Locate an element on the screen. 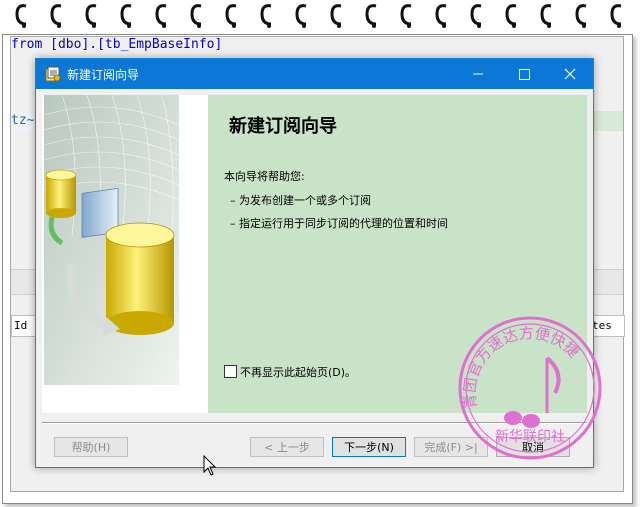  minimize-button is located at coordinates (478, 74).